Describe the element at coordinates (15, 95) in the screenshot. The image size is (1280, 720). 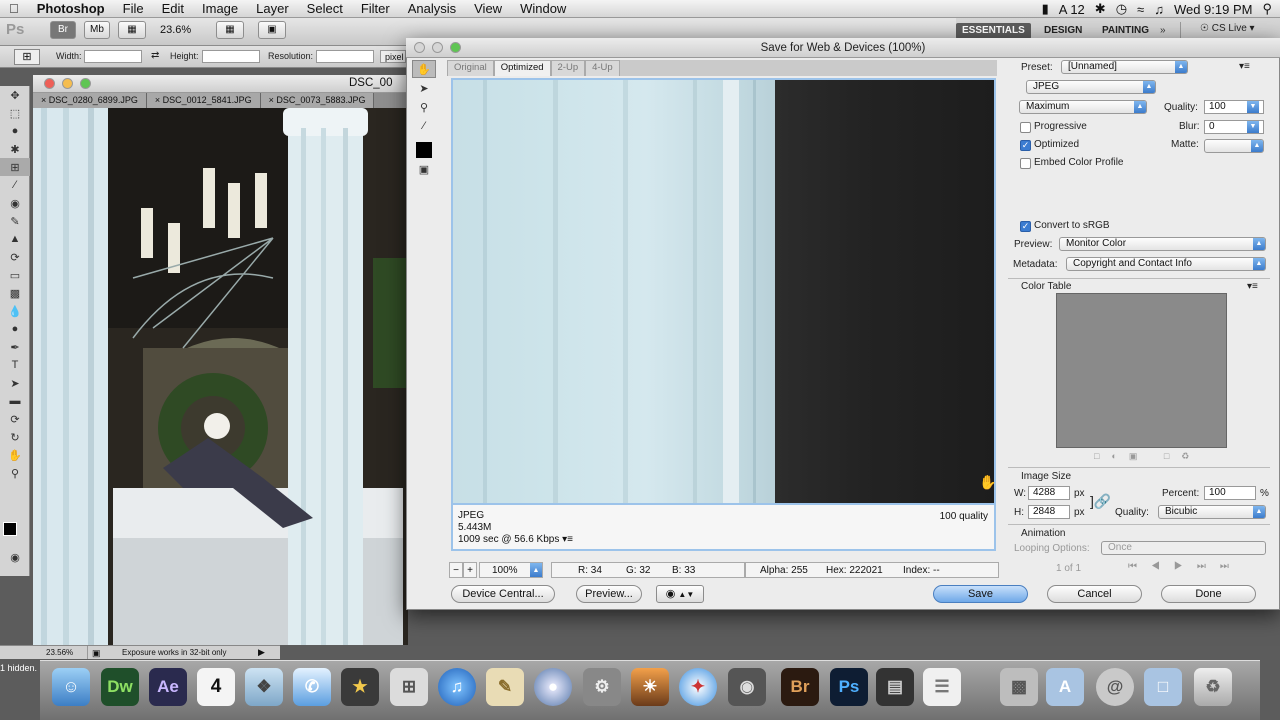
I see `move-tool-icon: ✥` at that location.